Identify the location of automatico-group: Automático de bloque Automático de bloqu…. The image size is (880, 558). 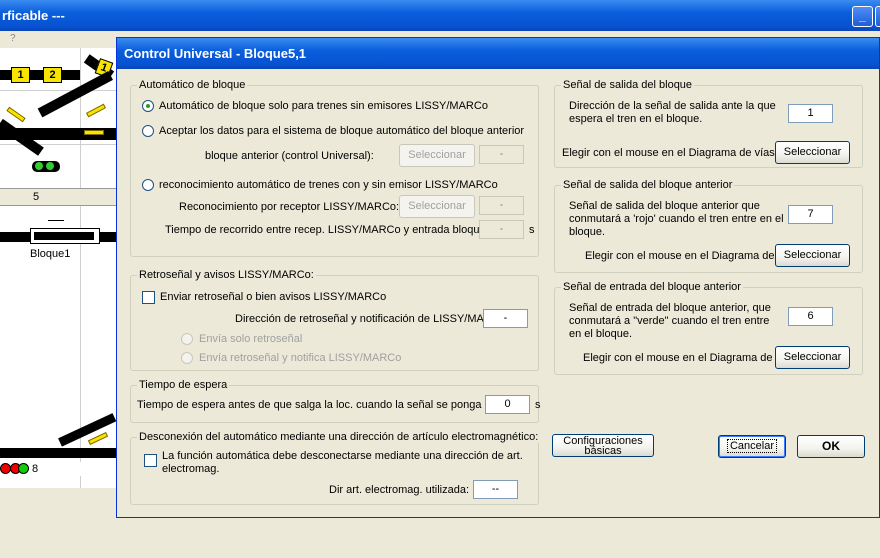
(334, 168).